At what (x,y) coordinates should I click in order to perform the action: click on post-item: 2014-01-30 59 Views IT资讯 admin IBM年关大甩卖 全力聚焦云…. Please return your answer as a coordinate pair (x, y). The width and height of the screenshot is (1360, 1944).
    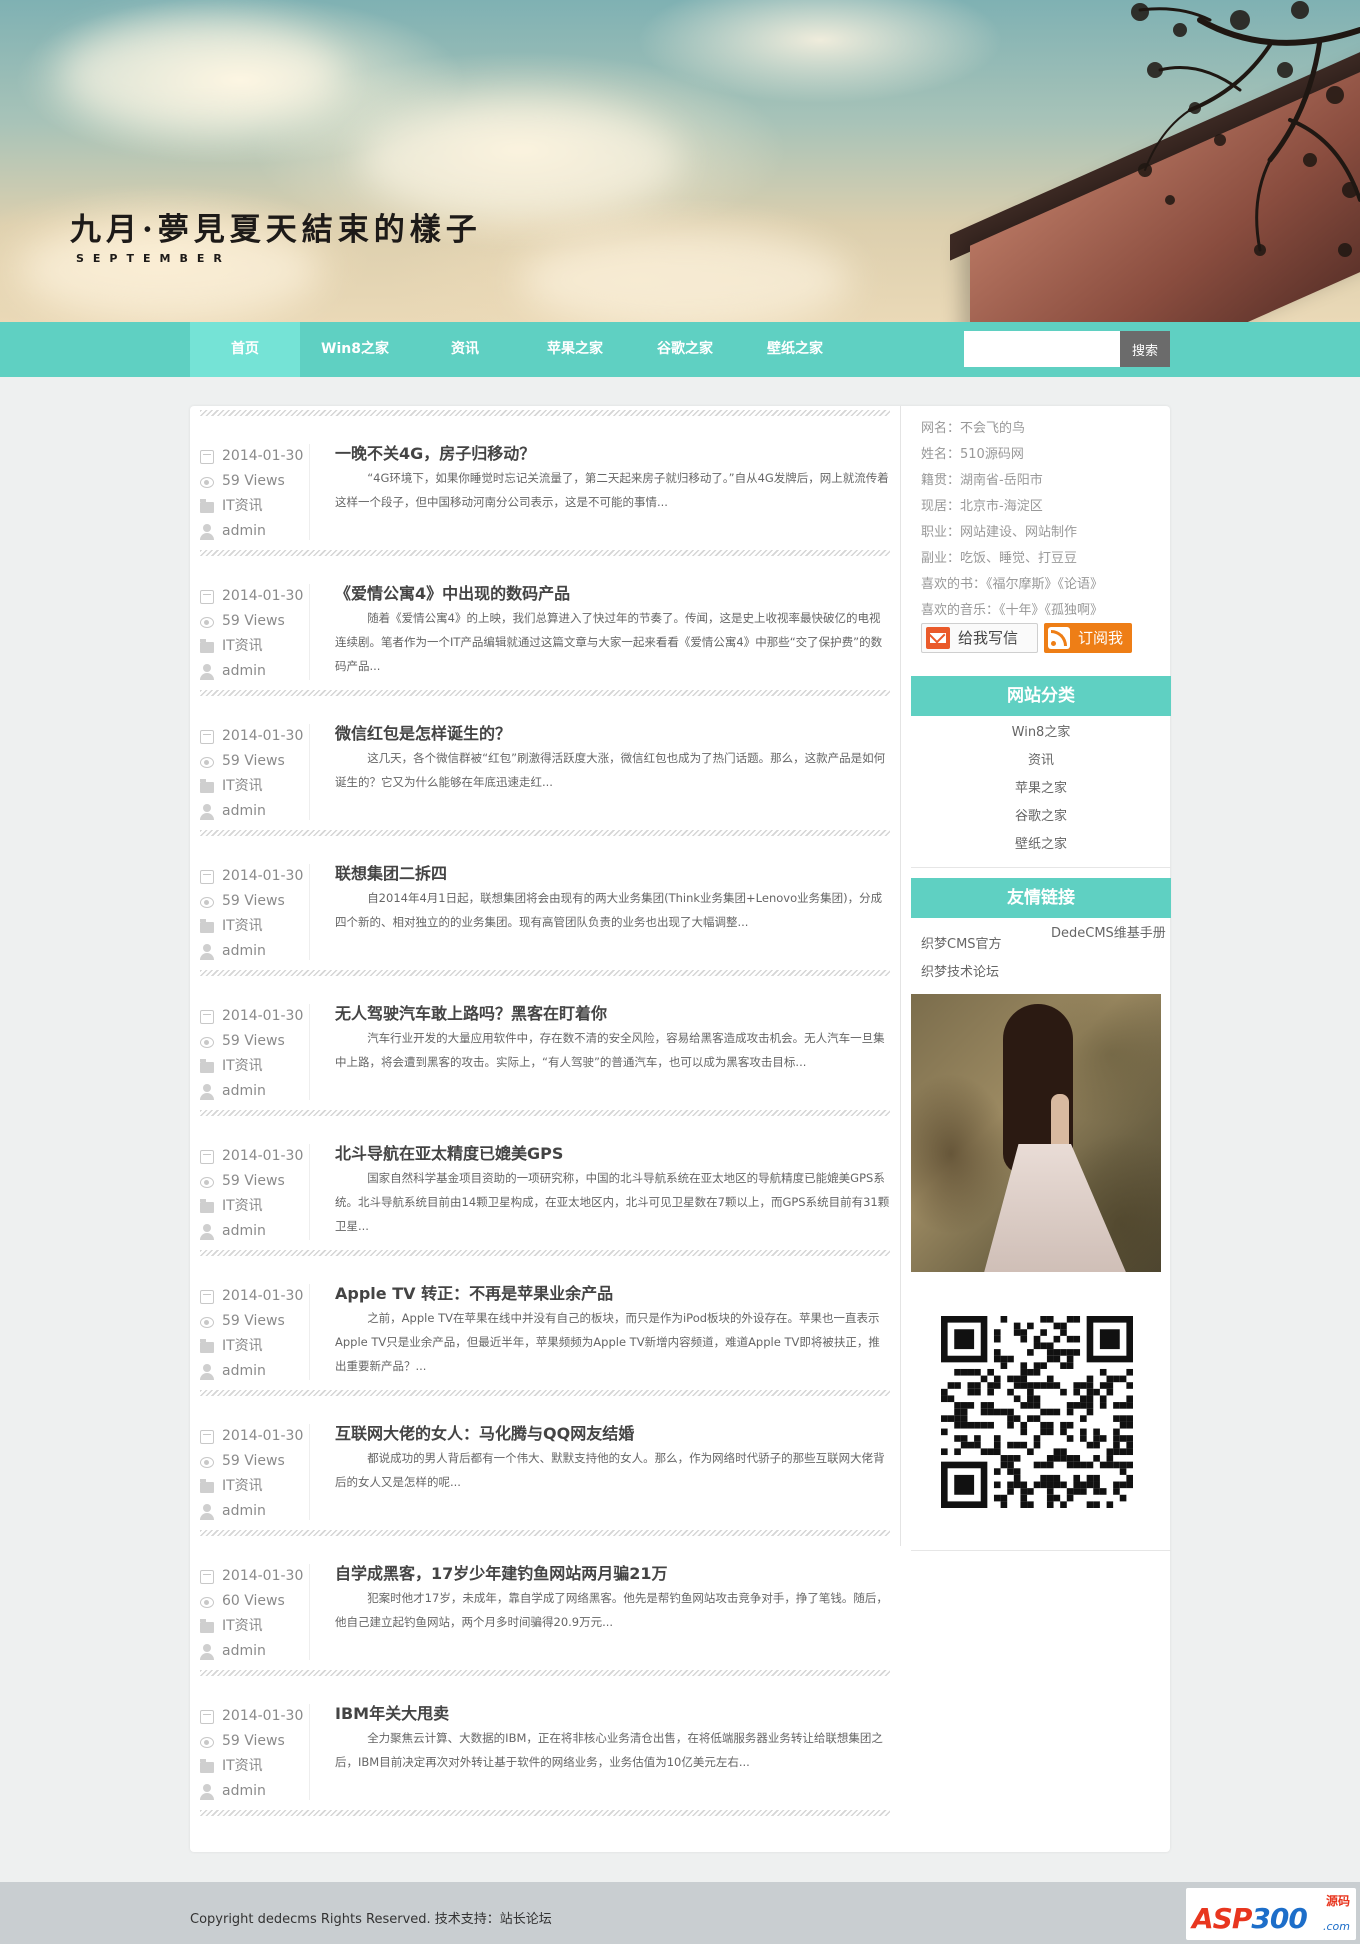
    Looking at the image, I should click on (545, 1746).